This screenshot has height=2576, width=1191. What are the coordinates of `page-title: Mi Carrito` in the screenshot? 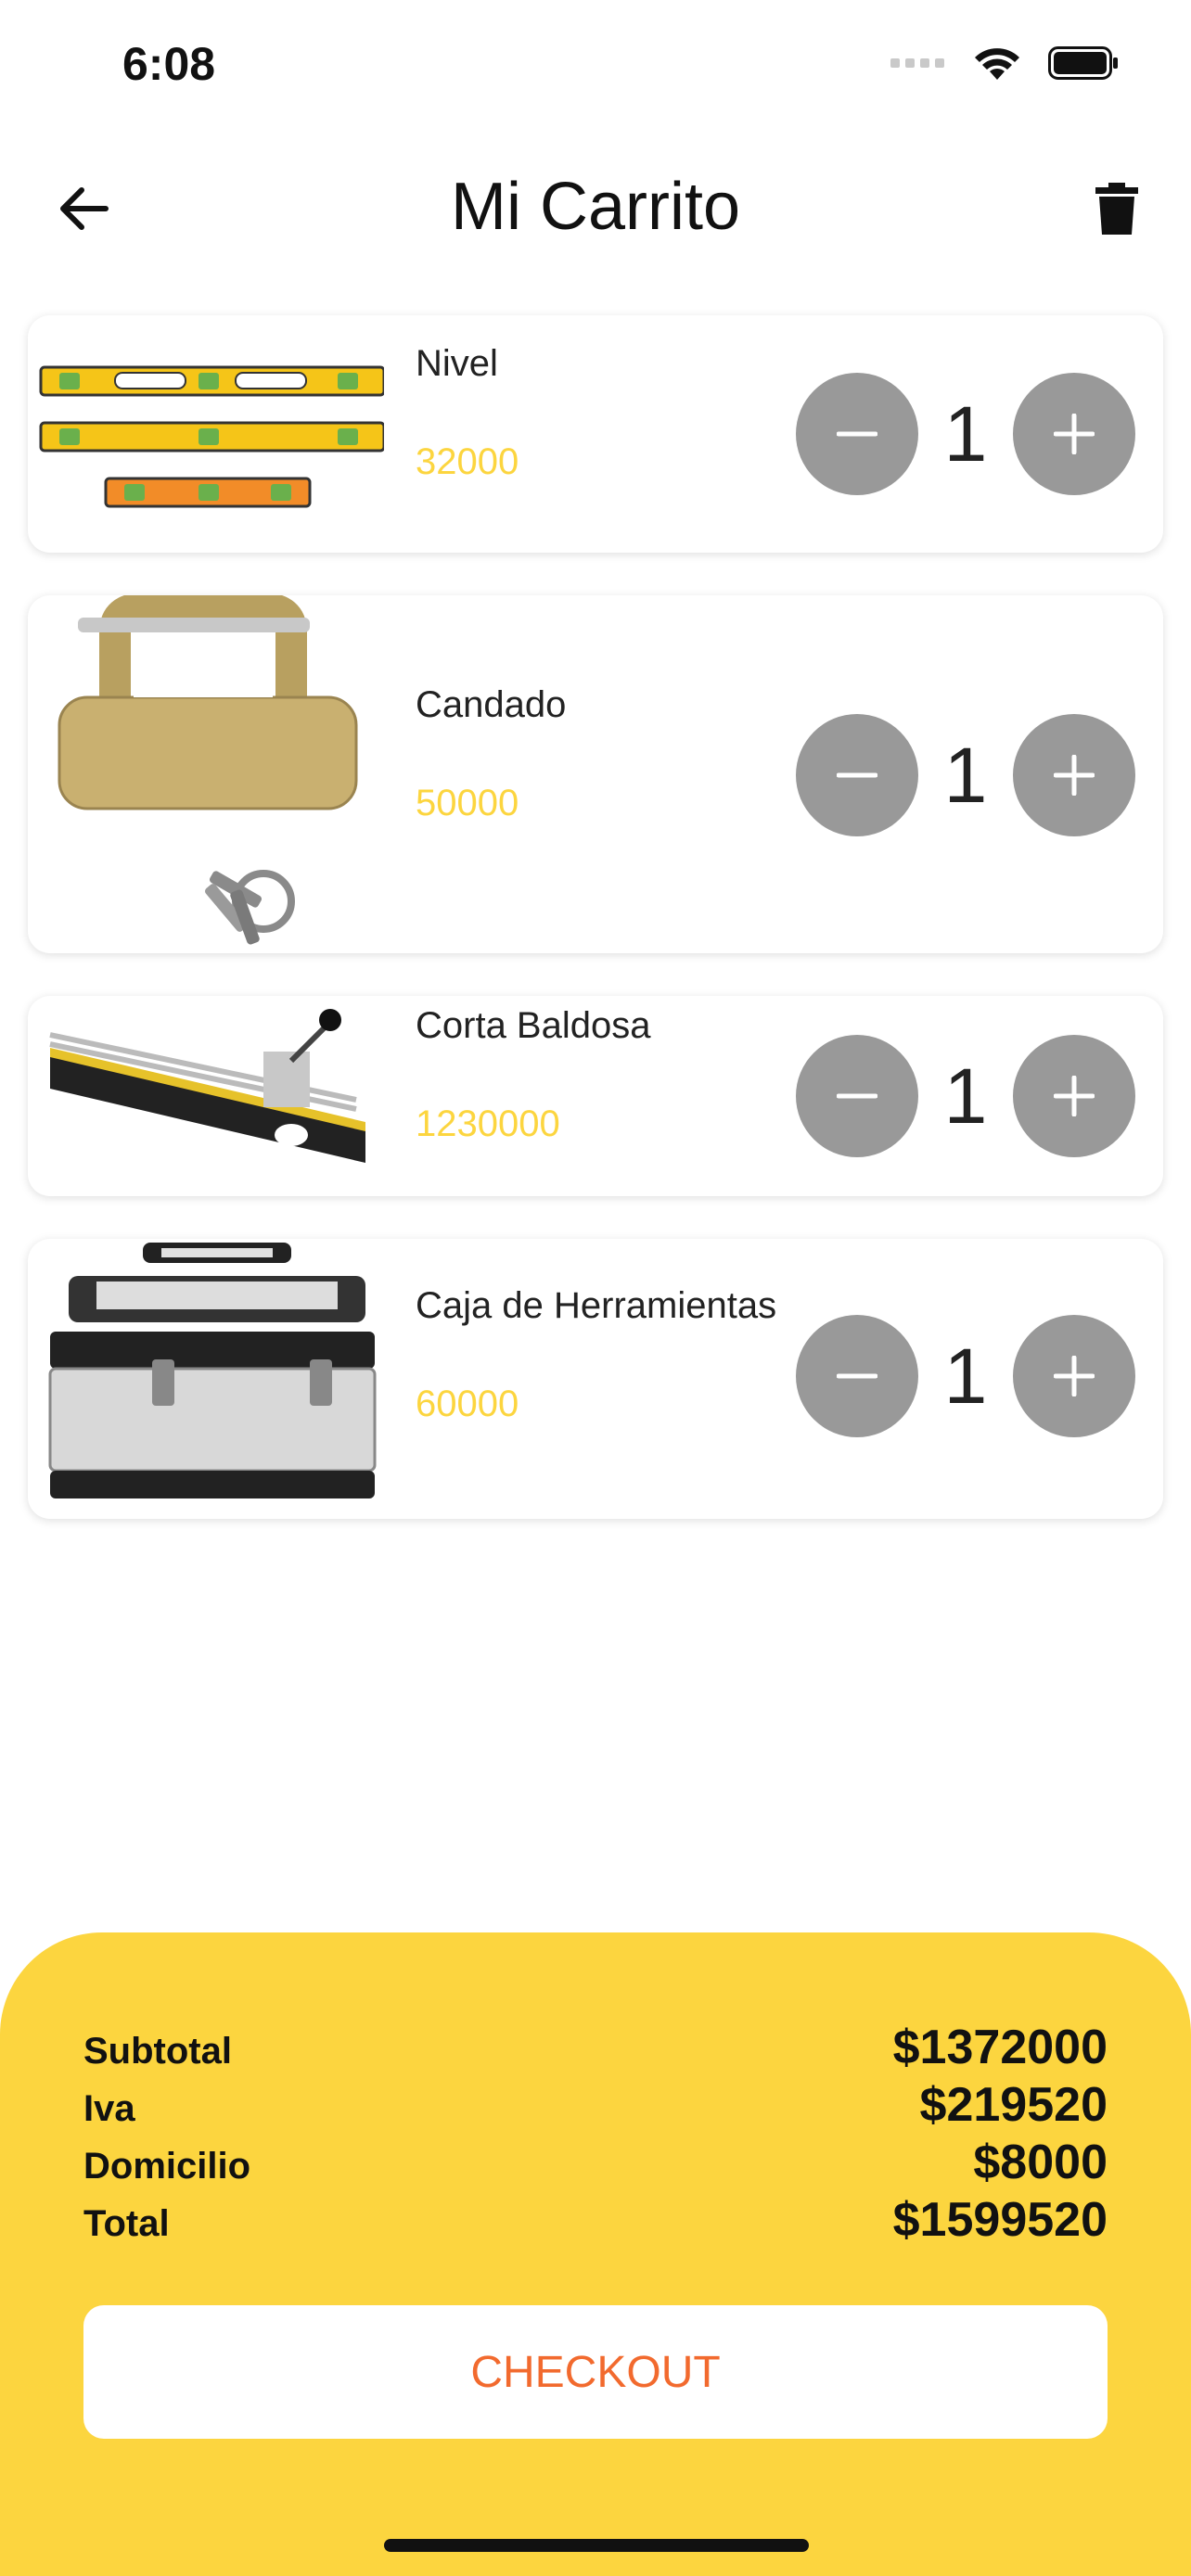 It's located at (595, 207).